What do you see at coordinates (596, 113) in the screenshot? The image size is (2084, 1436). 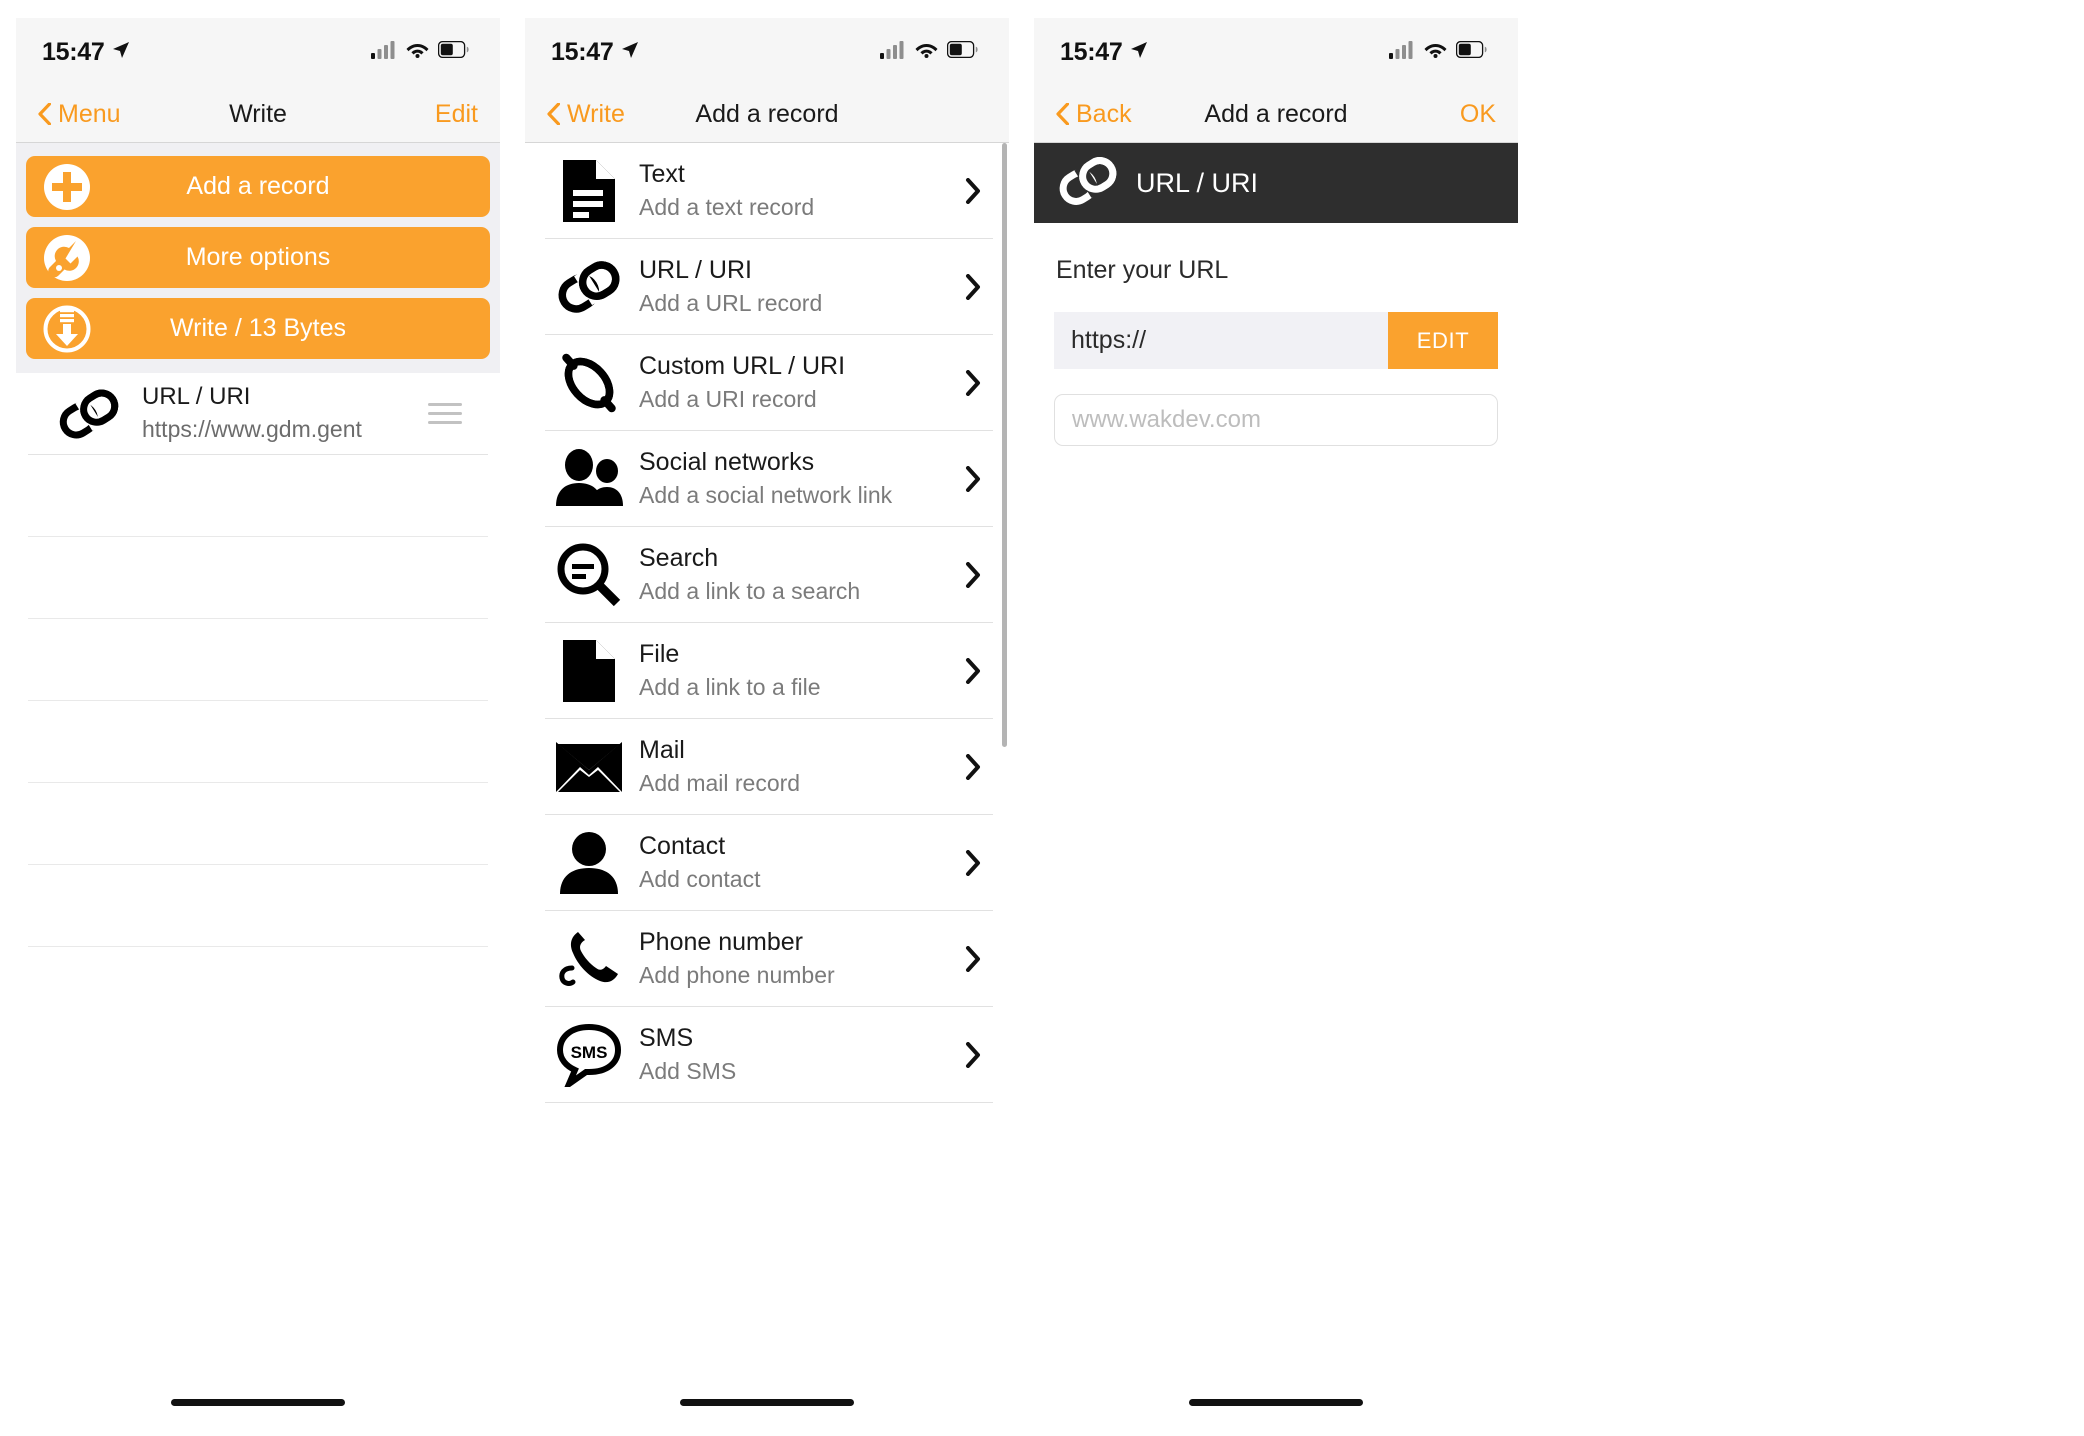 I see `nav-back-label: Write` at bounding box center [596, 113].